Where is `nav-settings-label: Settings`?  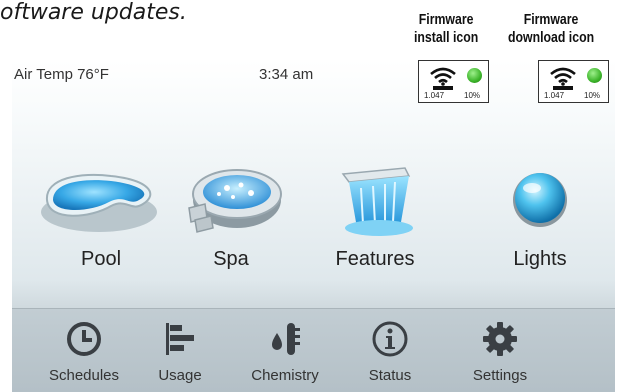
nav-settings-label: Settings is located at coordinates (500, 375).